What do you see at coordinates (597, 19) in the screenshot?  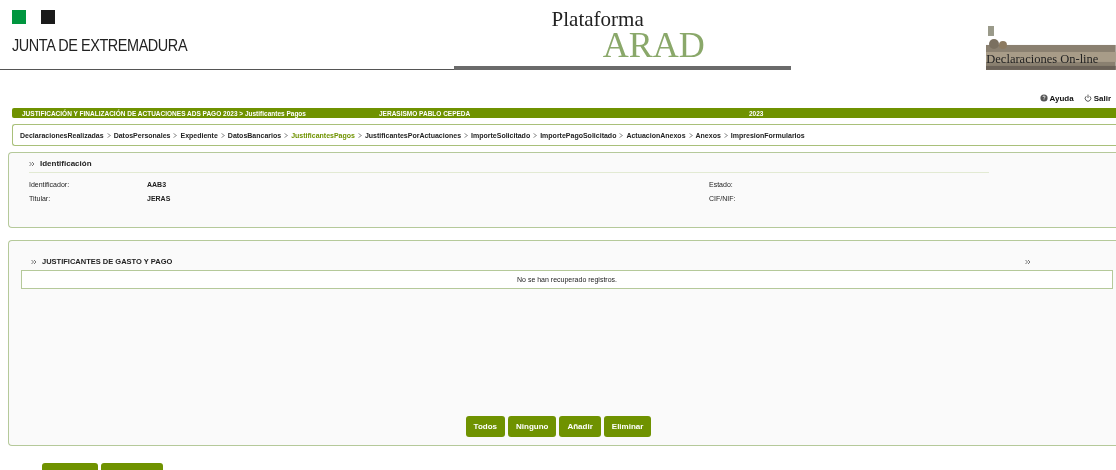 I see `platform-title: Plataforma` at bounding box center [597, 19].